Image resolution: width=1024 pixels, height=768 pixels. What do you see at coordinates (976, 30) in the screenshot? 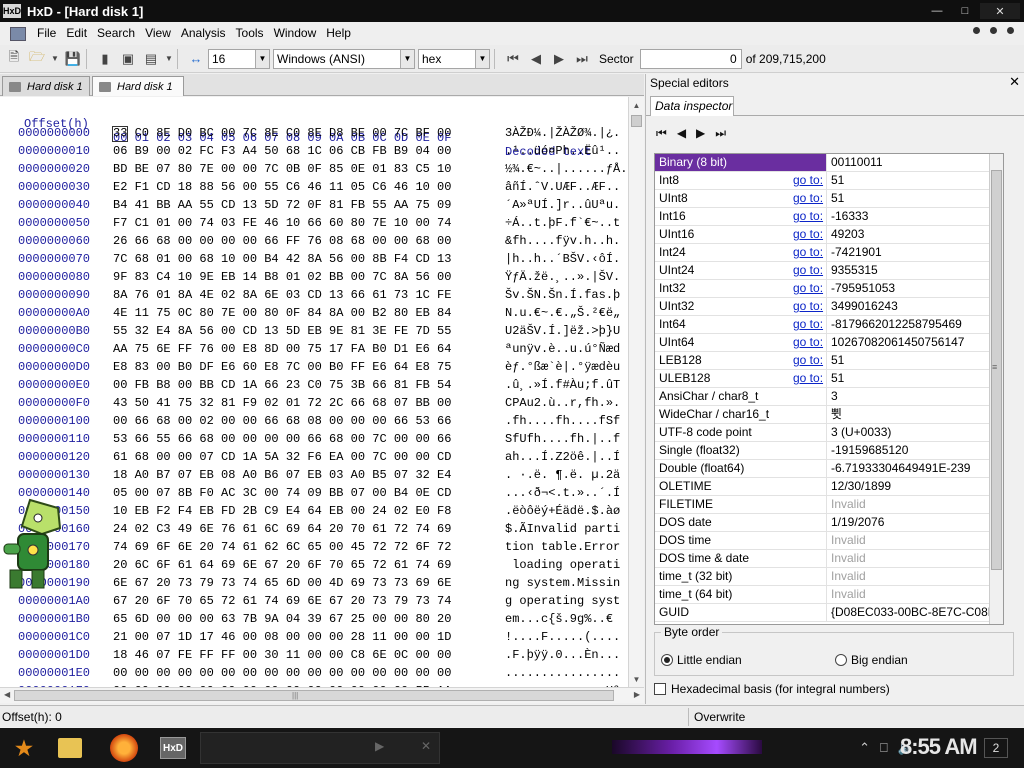
I see `mdi-minimize-dot` at bounding box center [976, 30].